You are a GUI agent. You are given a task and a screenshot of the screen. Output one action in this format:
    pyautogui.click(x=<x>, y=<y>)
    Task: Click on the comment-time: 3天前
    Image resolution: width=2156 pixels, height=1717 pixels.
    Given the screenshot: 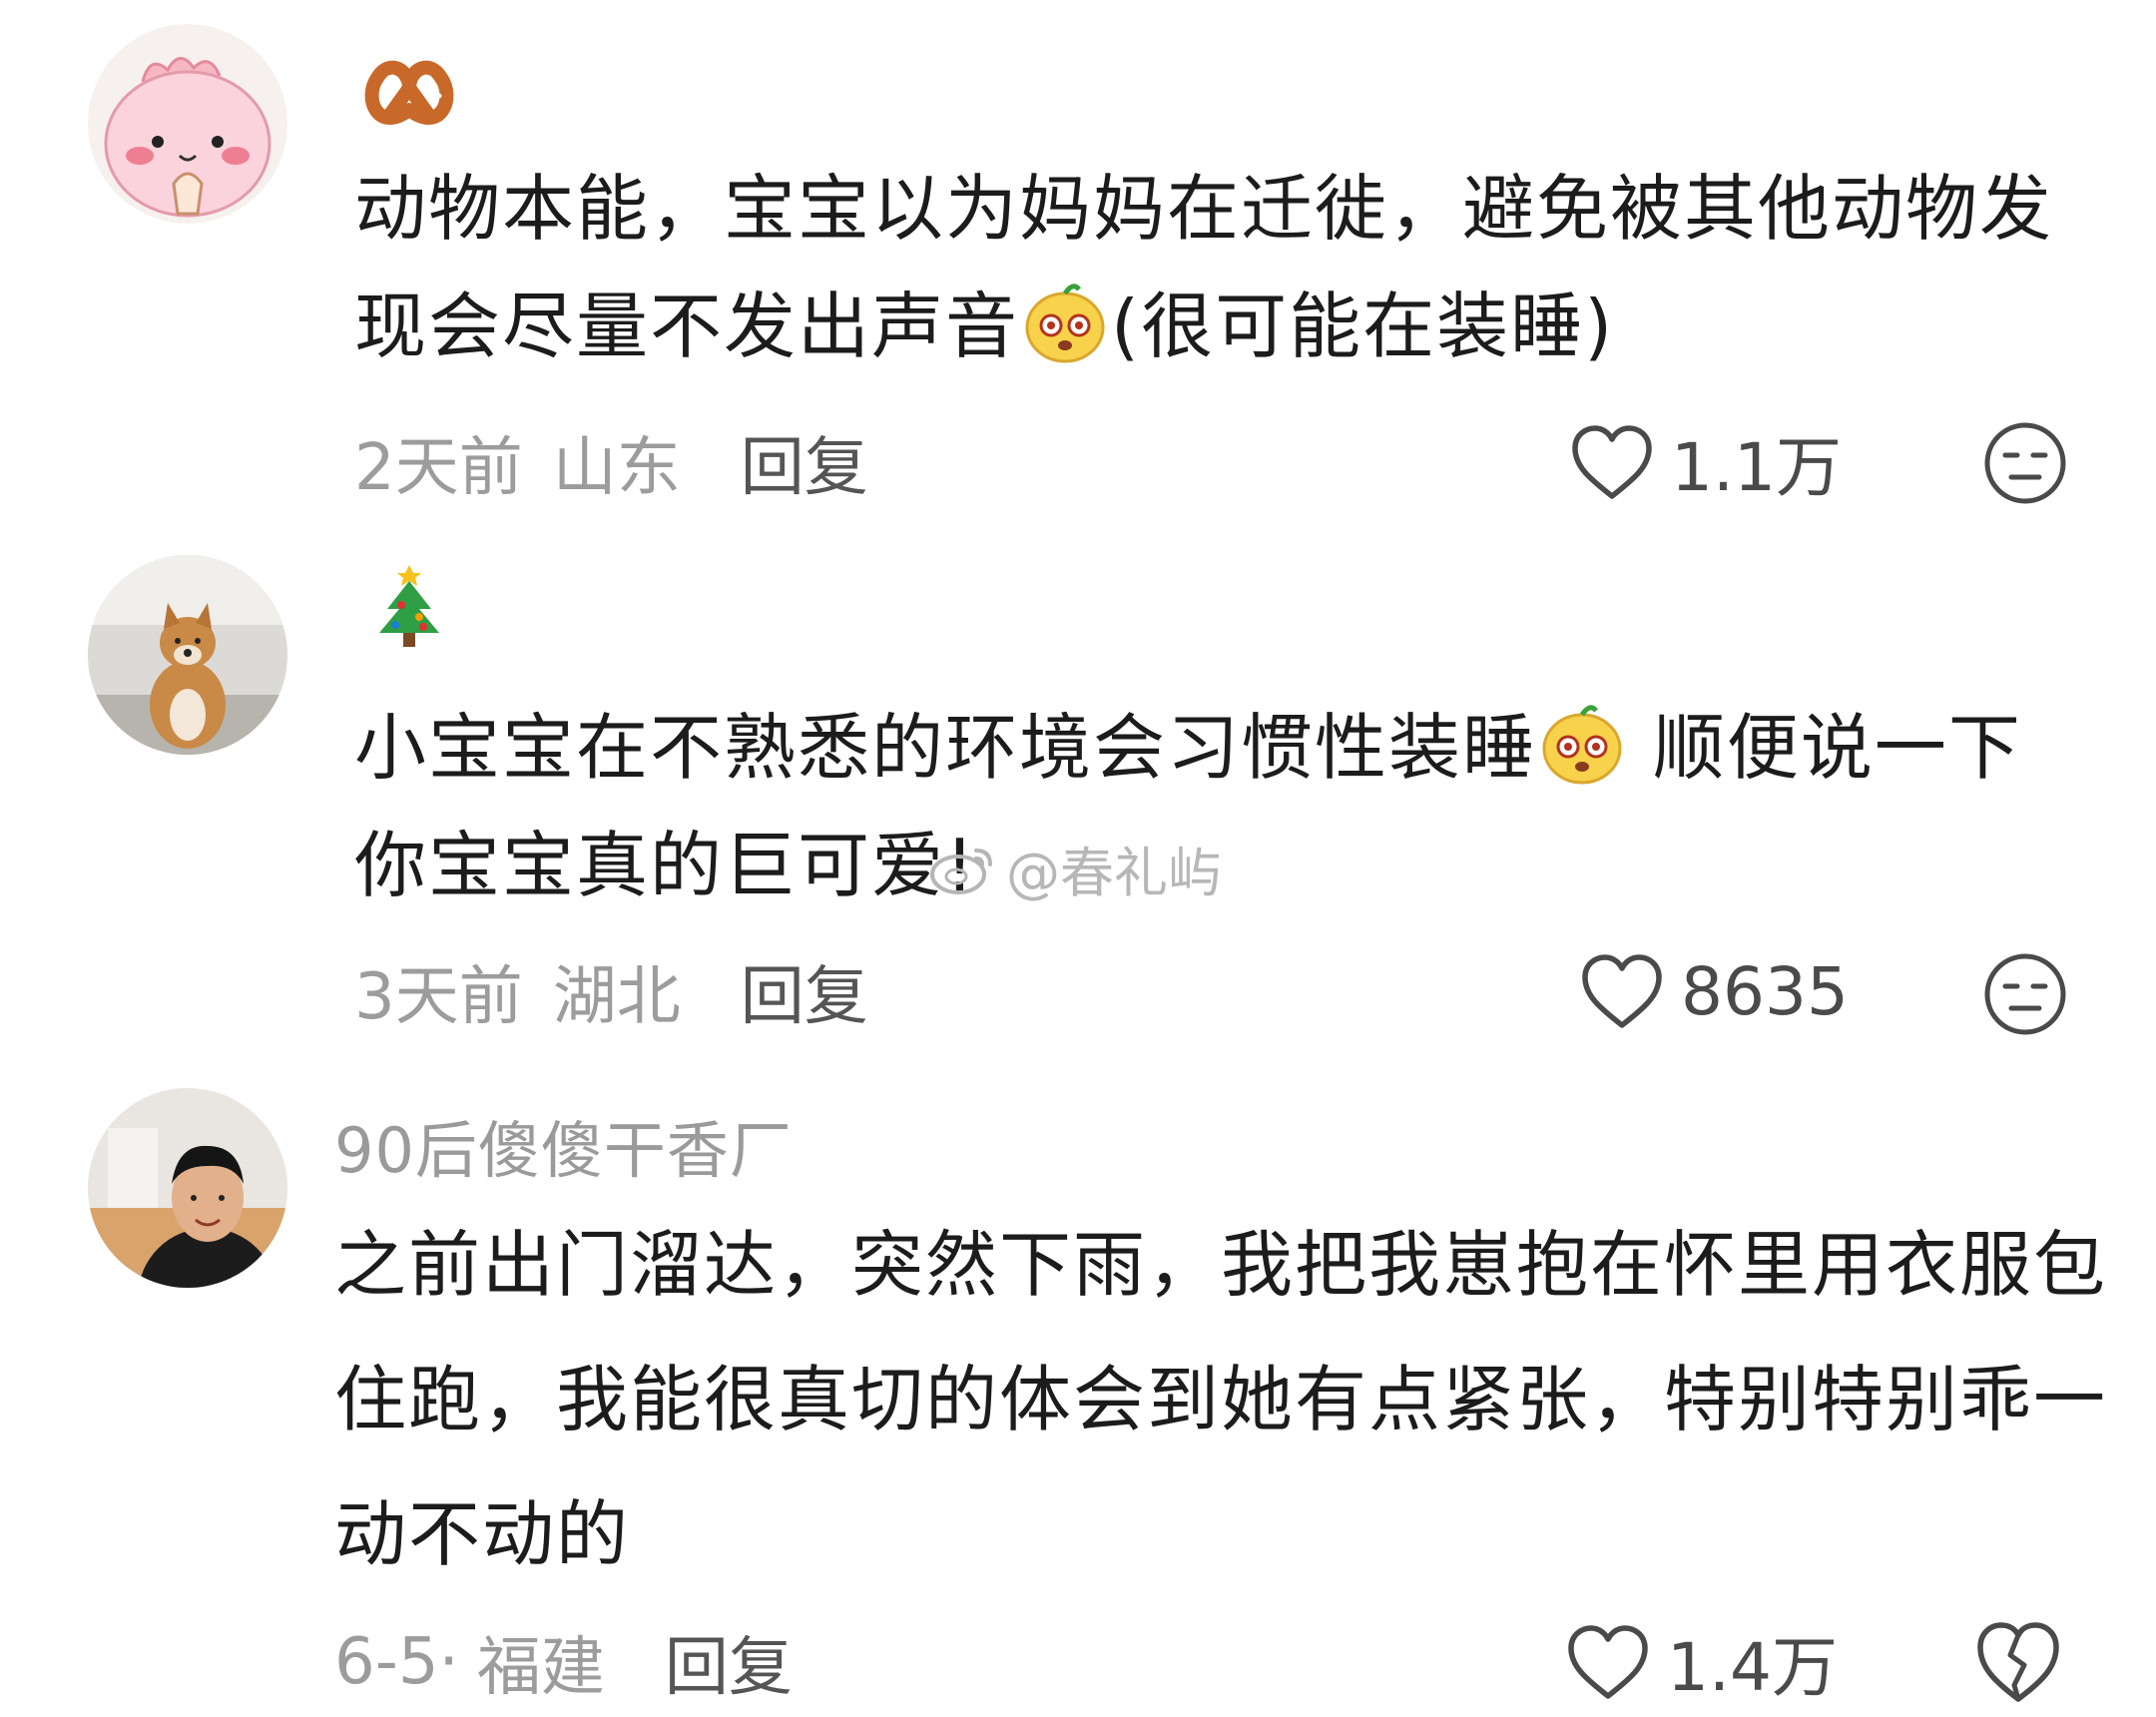 What is the action you would take?
    pyautogui.click(x=438, y=997)
    